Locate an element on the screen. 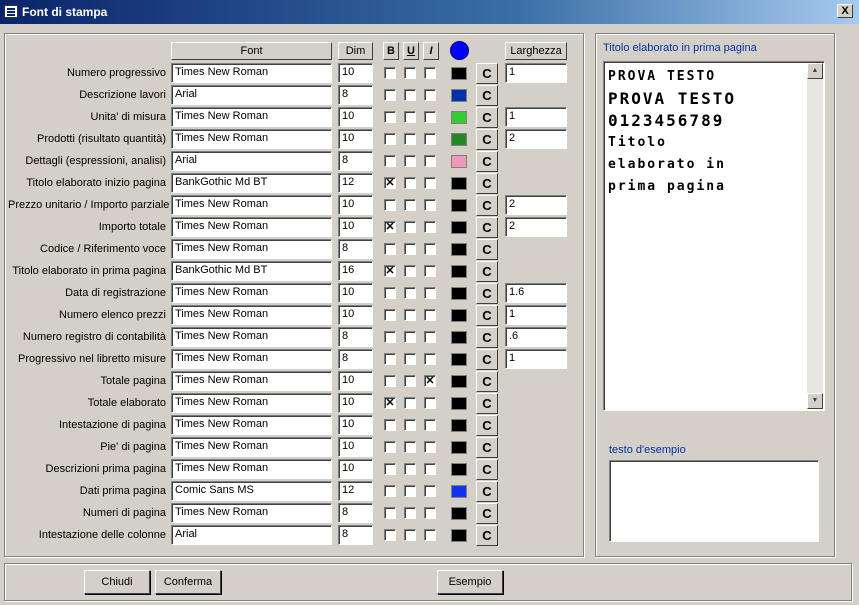 The image size is (859, 605). italic-checkbox: ✕ is located at coordinates (430, 381).